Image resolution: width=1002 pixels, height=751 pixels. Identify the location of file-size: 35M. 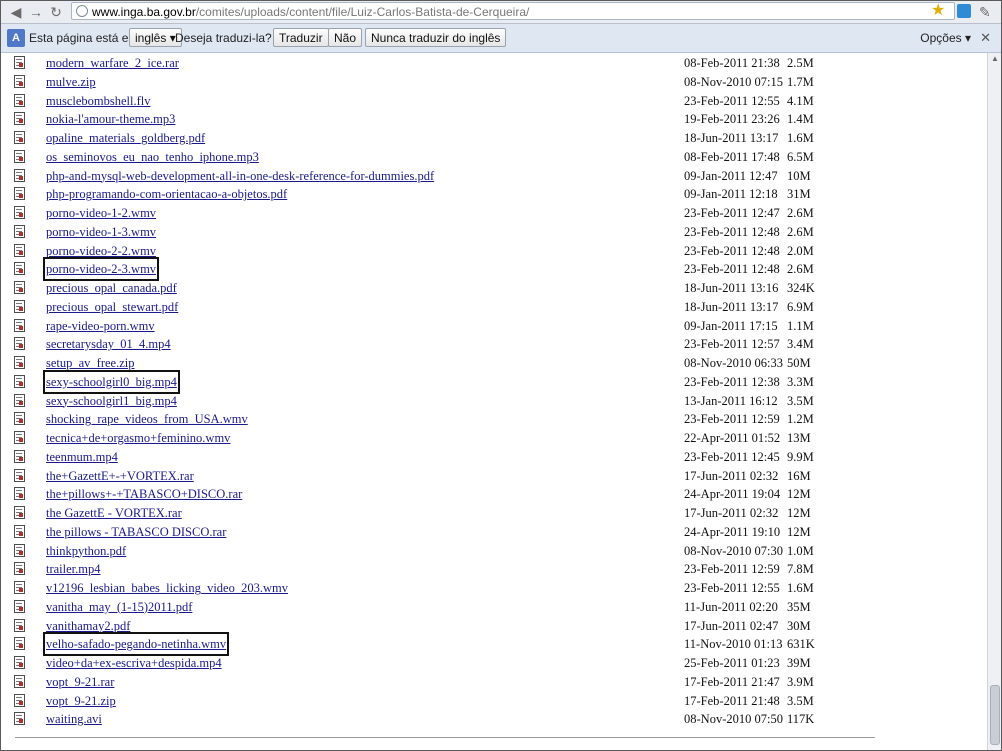
(799, 606).